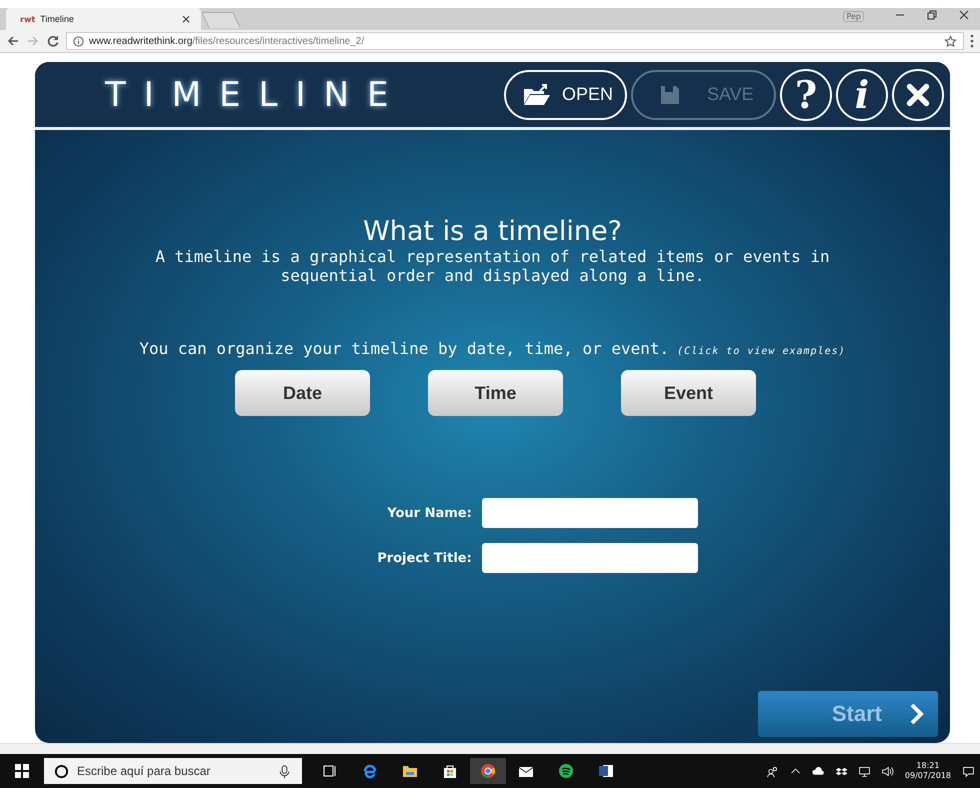  What do you see at coordinates (761, 351) in the screenshot?
I see `hint-text: (Click to view examples)` at bounding box center [761, 351].